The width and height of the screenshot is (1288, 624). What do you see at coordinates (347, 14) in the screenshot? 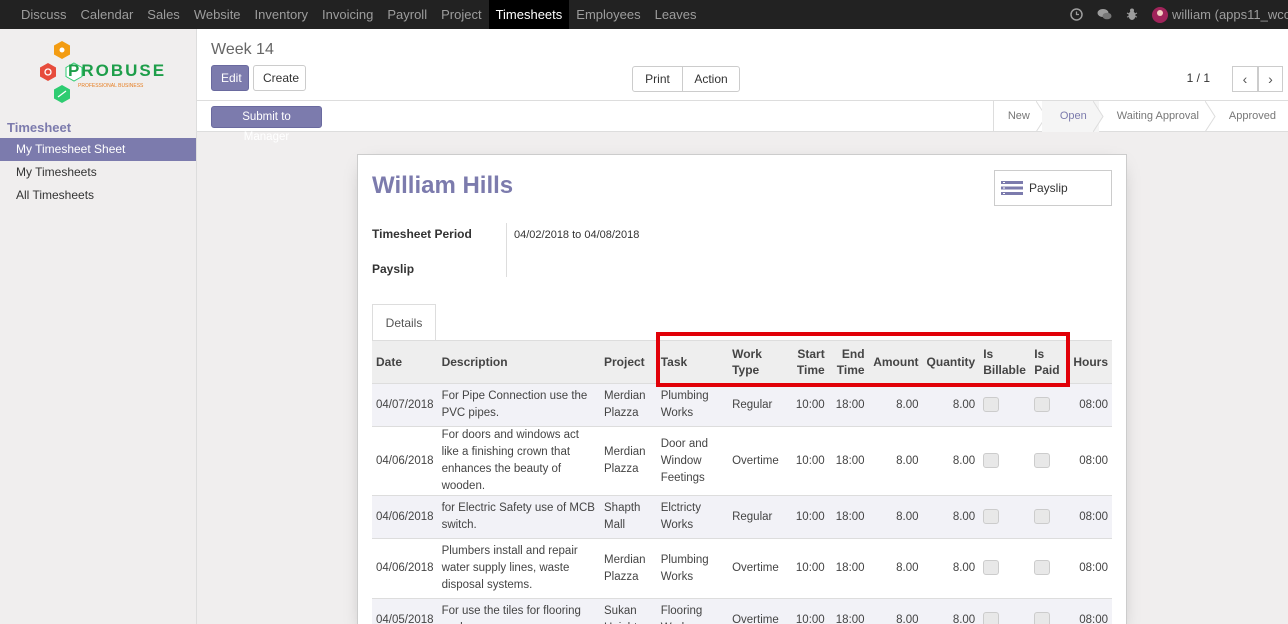
I see `top-menu-item-invoicing: Invoicing` at bounding box center [347, 14].